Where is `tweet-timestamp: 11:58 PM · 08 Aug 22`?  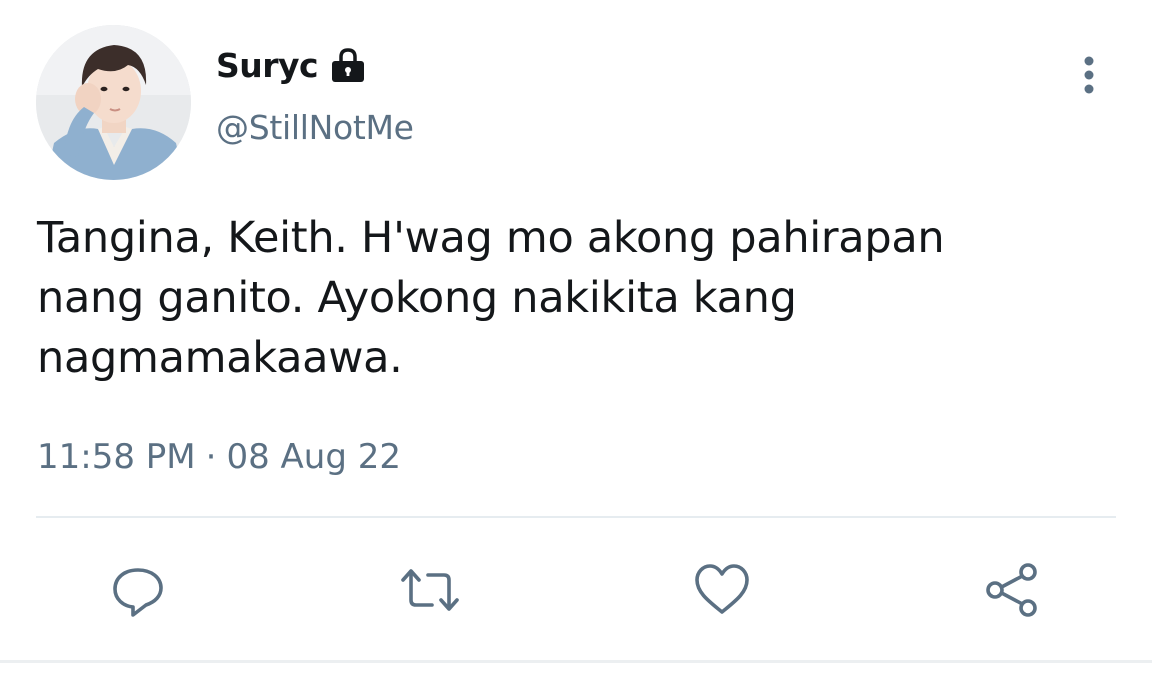
tweet-timestamp: 11:58 PM · 08 Aug 22 is located at coordinates (219, 457).